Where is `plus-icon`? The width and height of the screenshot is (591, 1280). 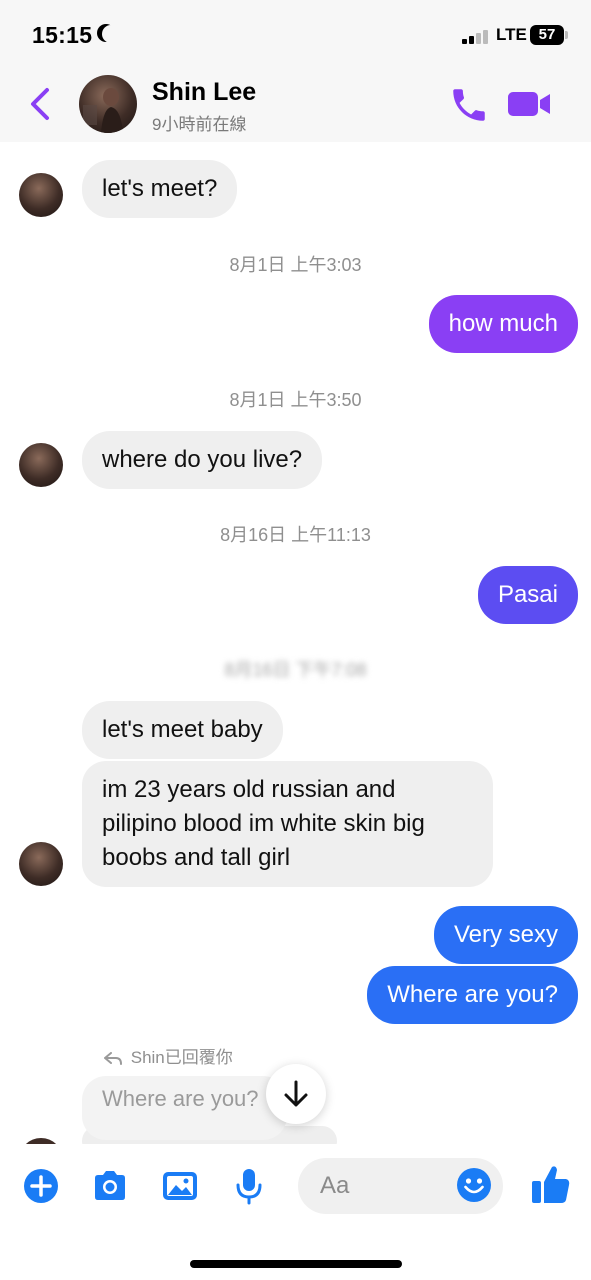
plus-icon is located at coordinates (41, 1186).